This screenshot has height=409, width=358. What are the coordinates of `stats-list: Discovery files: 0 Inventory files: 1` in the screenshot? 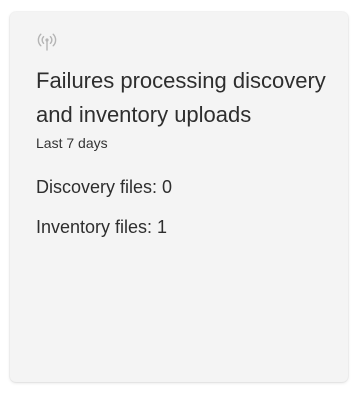 It's located at (180, 207).